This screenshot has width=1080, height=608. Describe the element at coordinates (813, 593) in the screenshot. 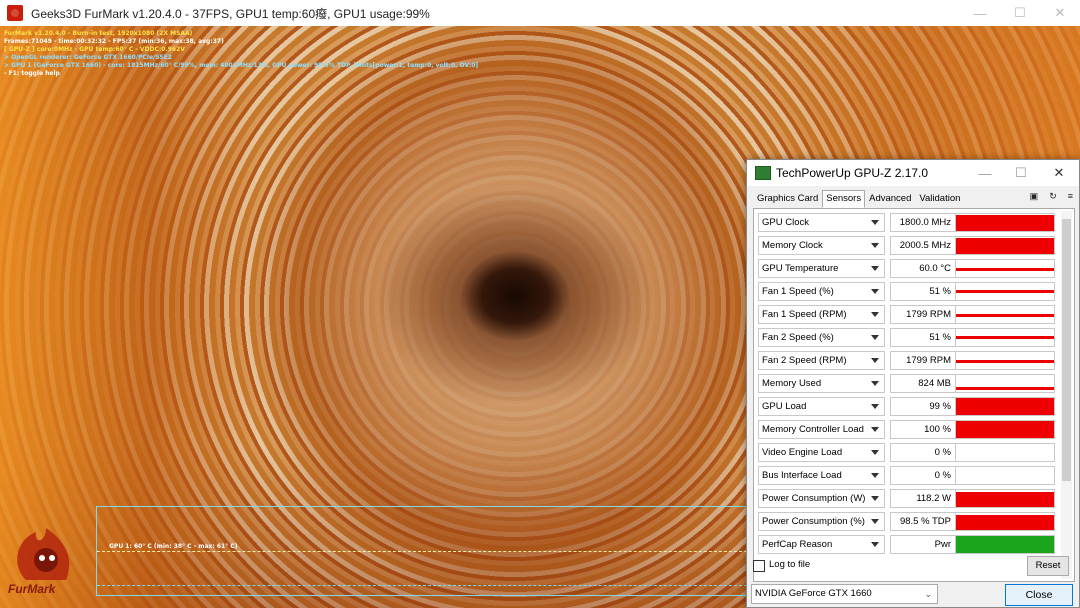

I see `device-select-value: NVIDIA GeForce GTX 1660` at that location.